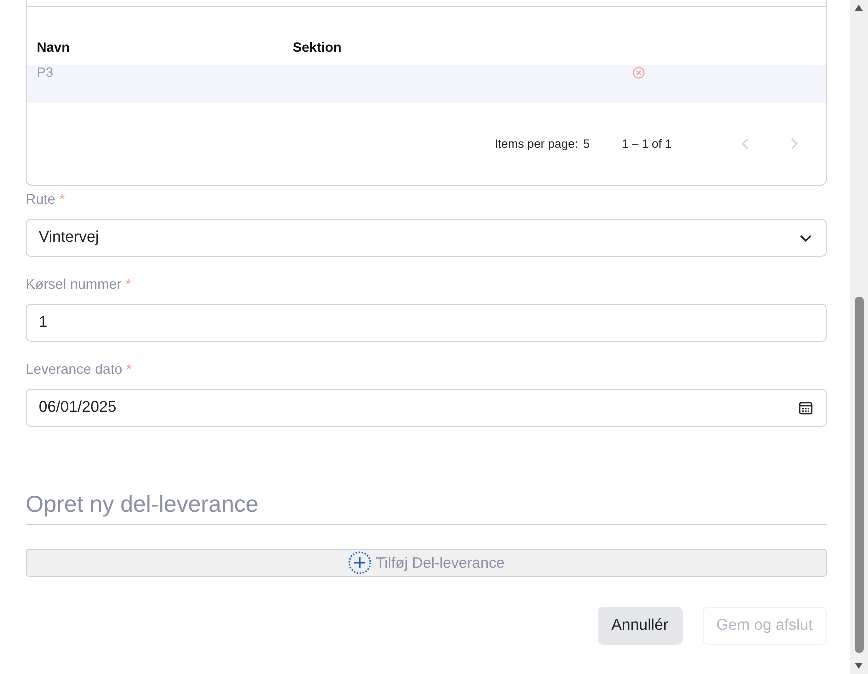  I want to click on input-field: 1, so click(426, 323).